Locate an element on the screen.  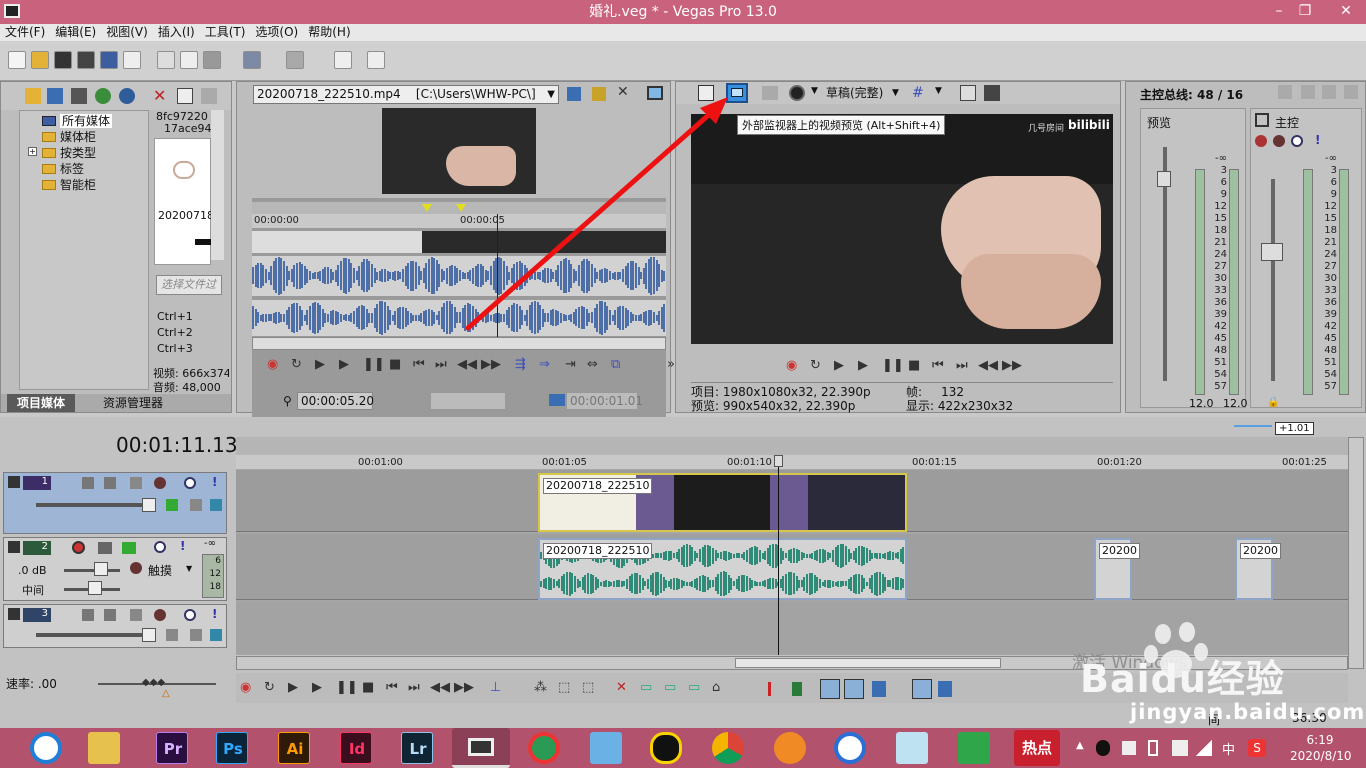
ime-indicator: 中 is located at coordinates (1228, 748).